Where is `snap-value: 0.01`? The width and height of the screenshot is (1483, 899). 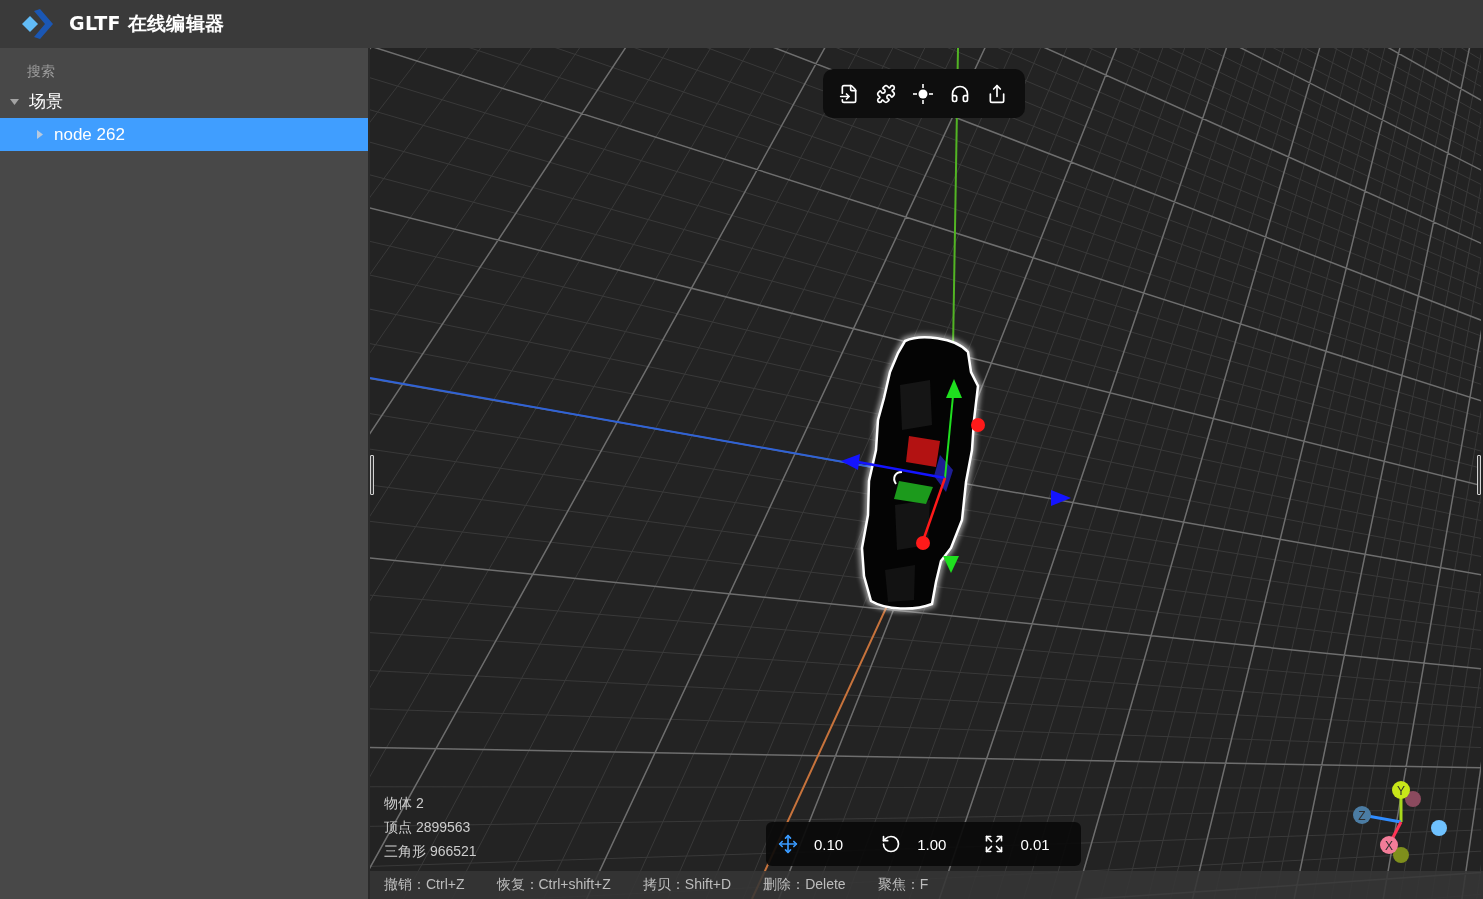 snap-value: 0.01 is located at coordinates (1035, 844).